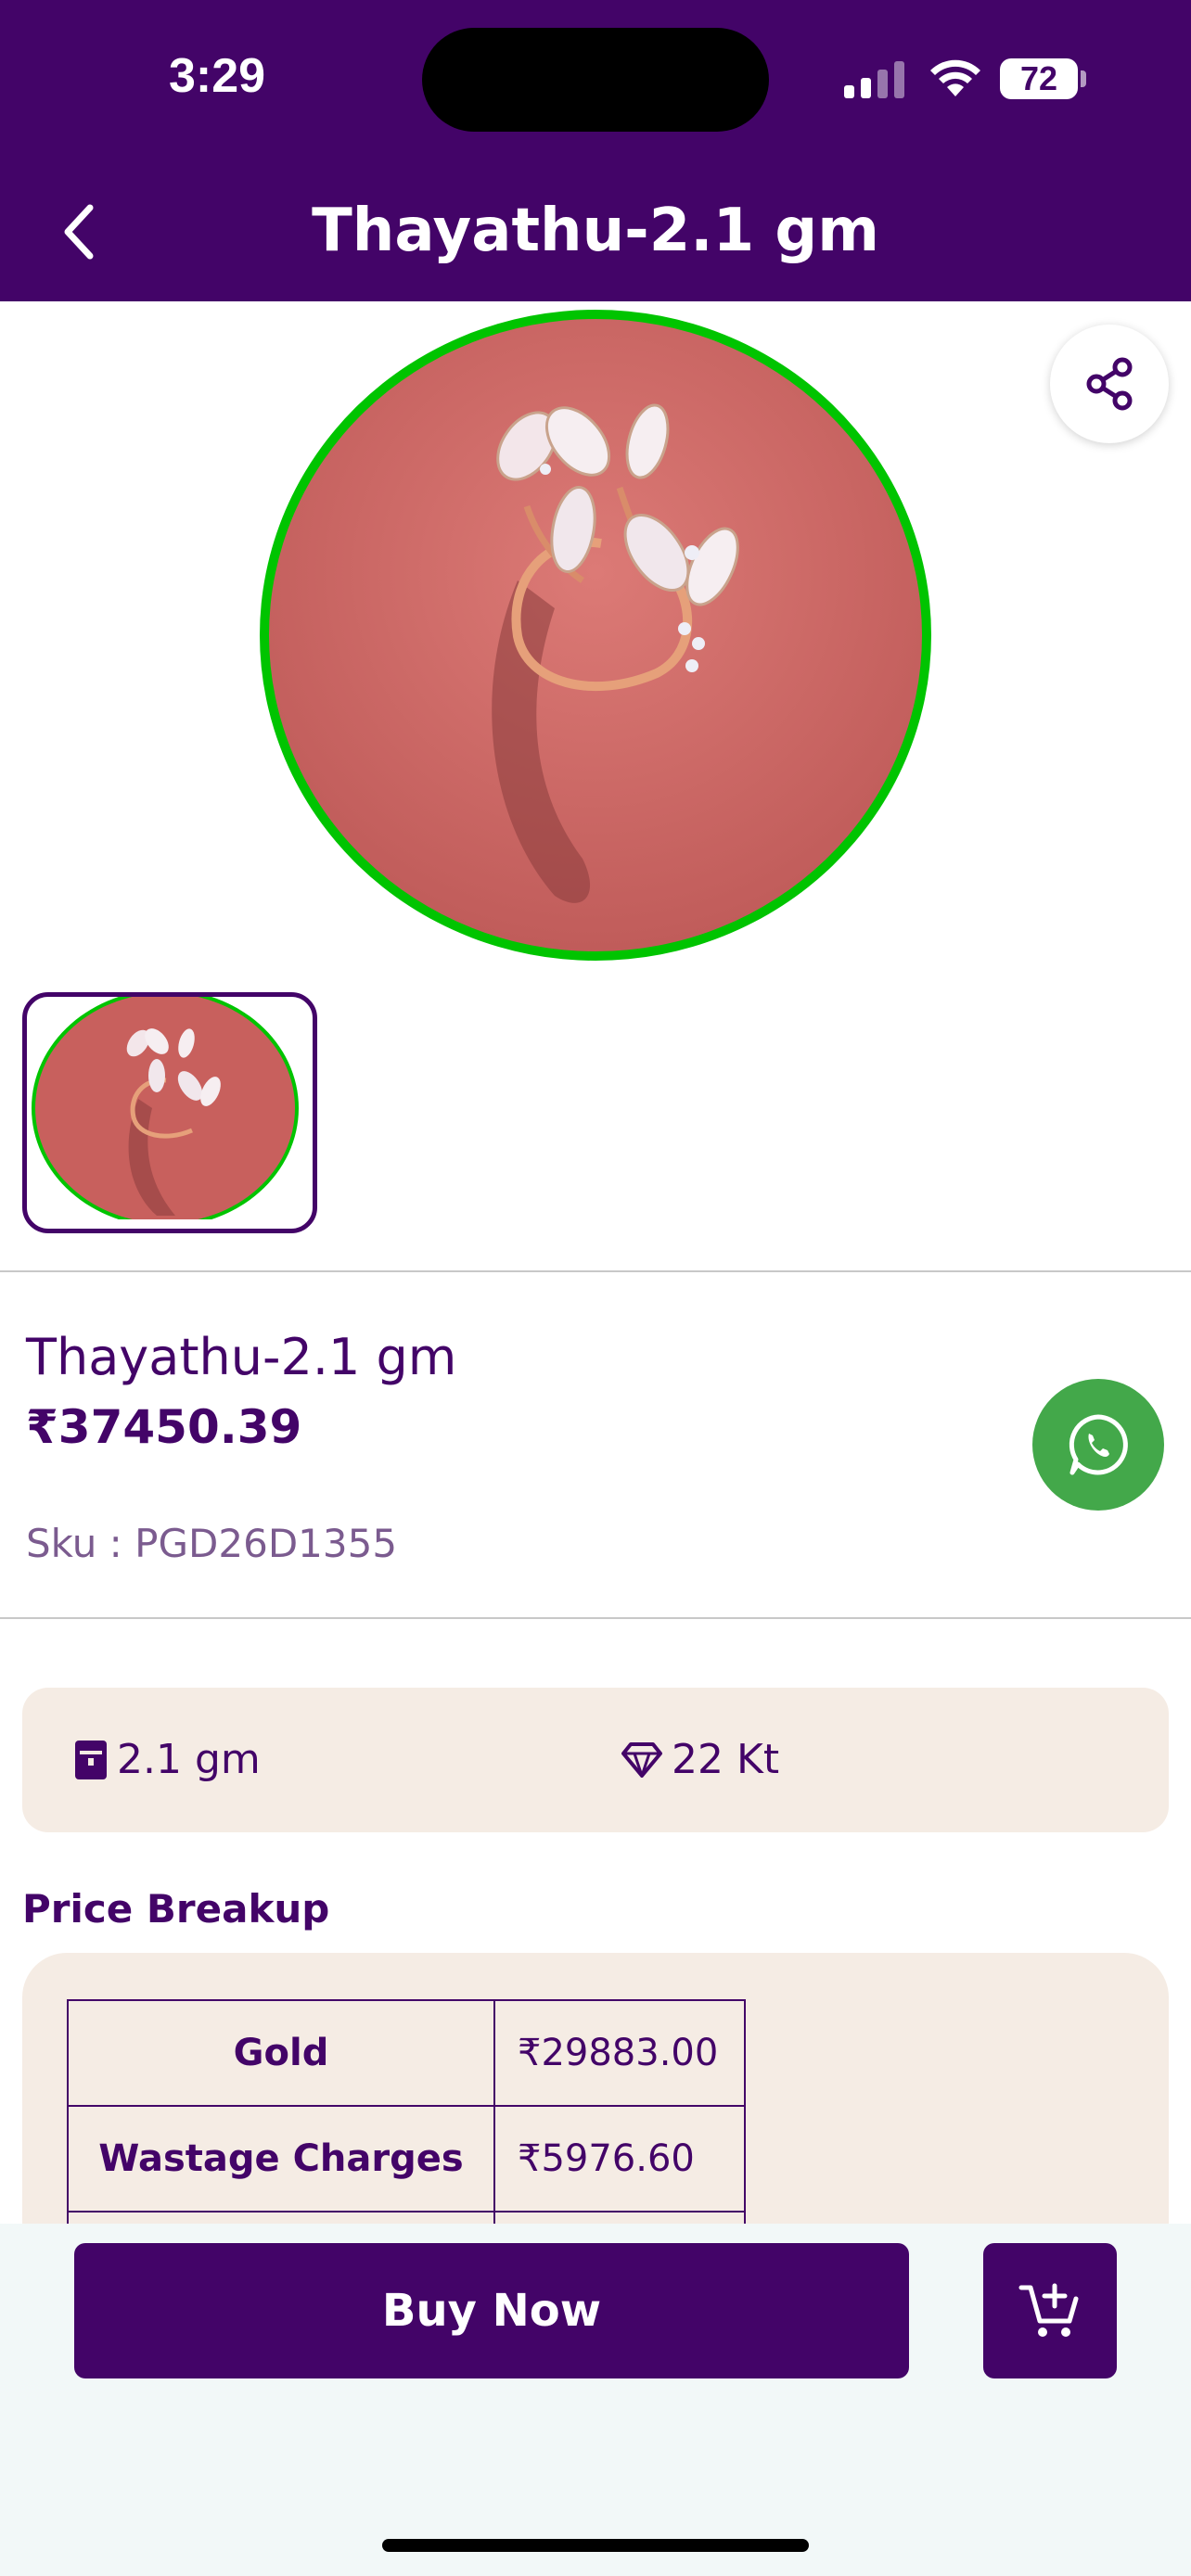  What do you see at coordinates (726, 1759) in the screenshot?
I see `purity-value: 22 Kt` at bounding box center [726, 1759].